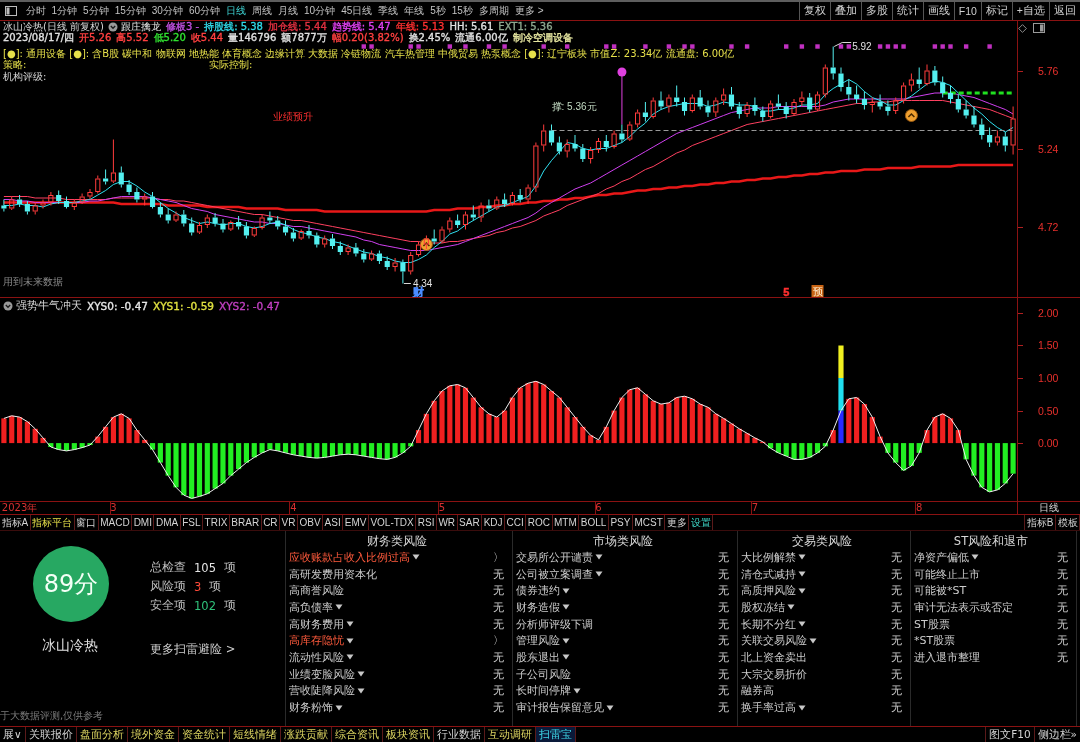 This screenshot has height=742, width=1080. Describe the element at coordinates (49, 306) in the screenshot. I see `indicator-title: 强势牛气冲天` at that location.